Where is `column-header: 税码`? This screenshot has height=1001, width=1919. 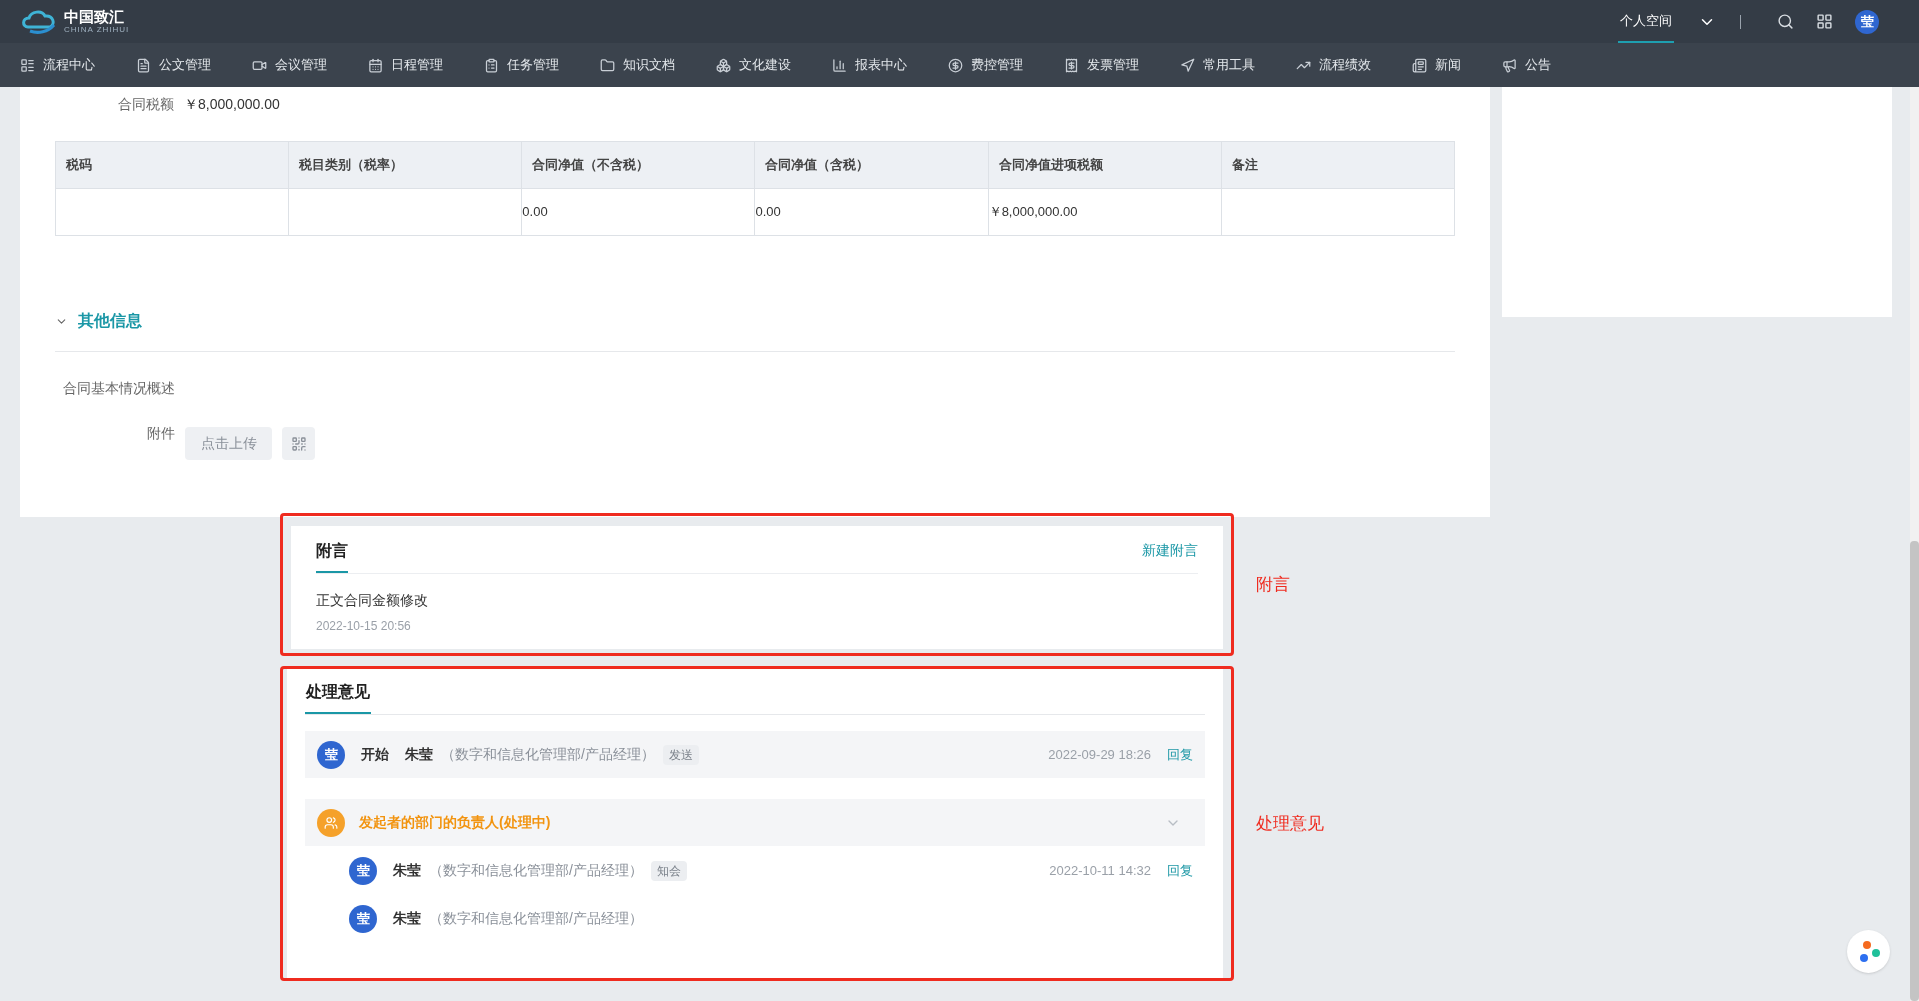 column-header: 税码 is located at coordinates (172, 165).